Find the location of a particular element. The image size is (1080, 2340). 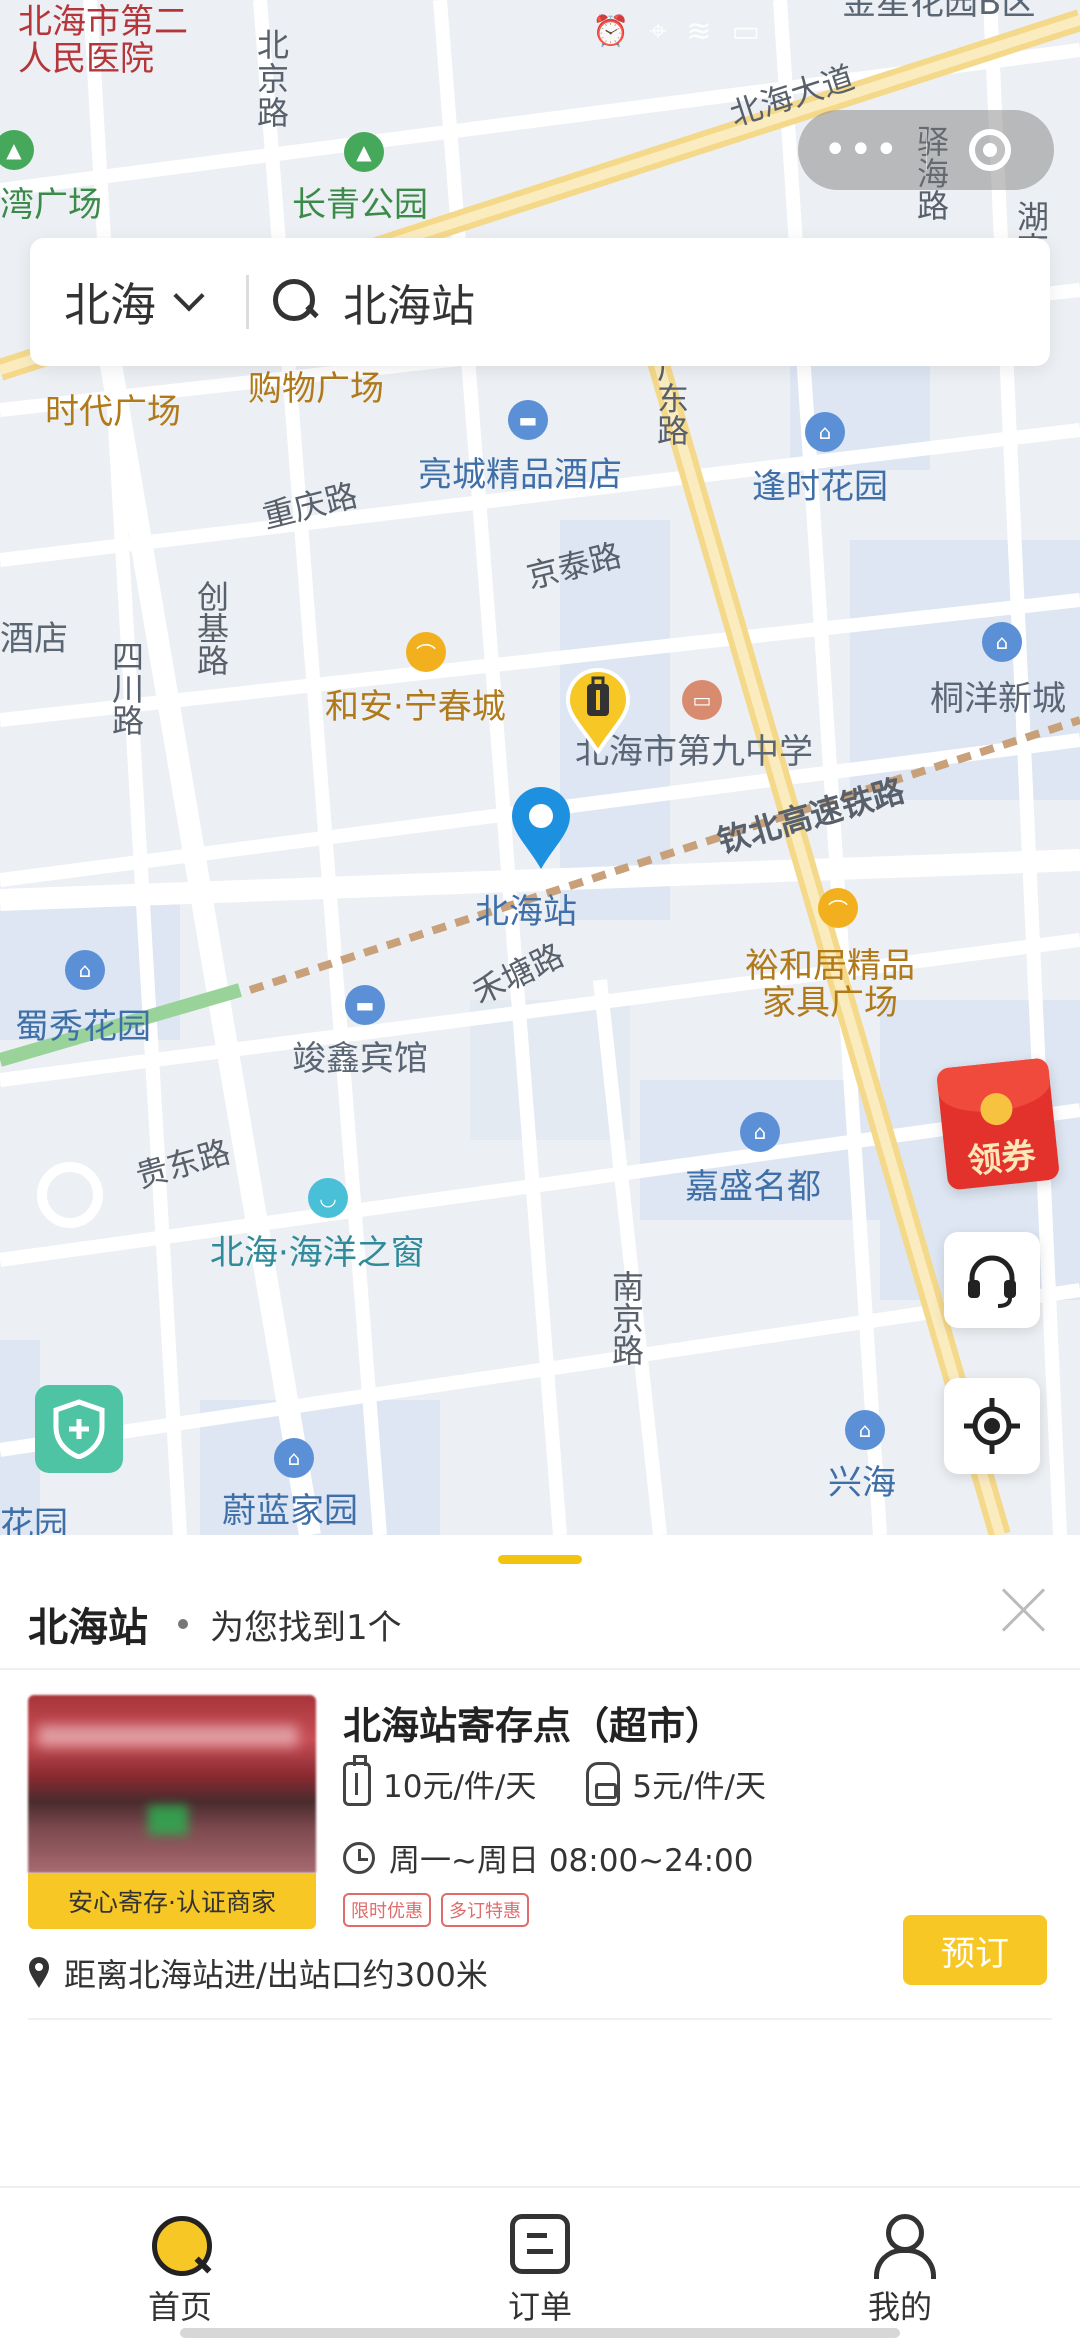

bottom-tab-bar: 首页 订单 我的 is located at coordinates (540, 2263).